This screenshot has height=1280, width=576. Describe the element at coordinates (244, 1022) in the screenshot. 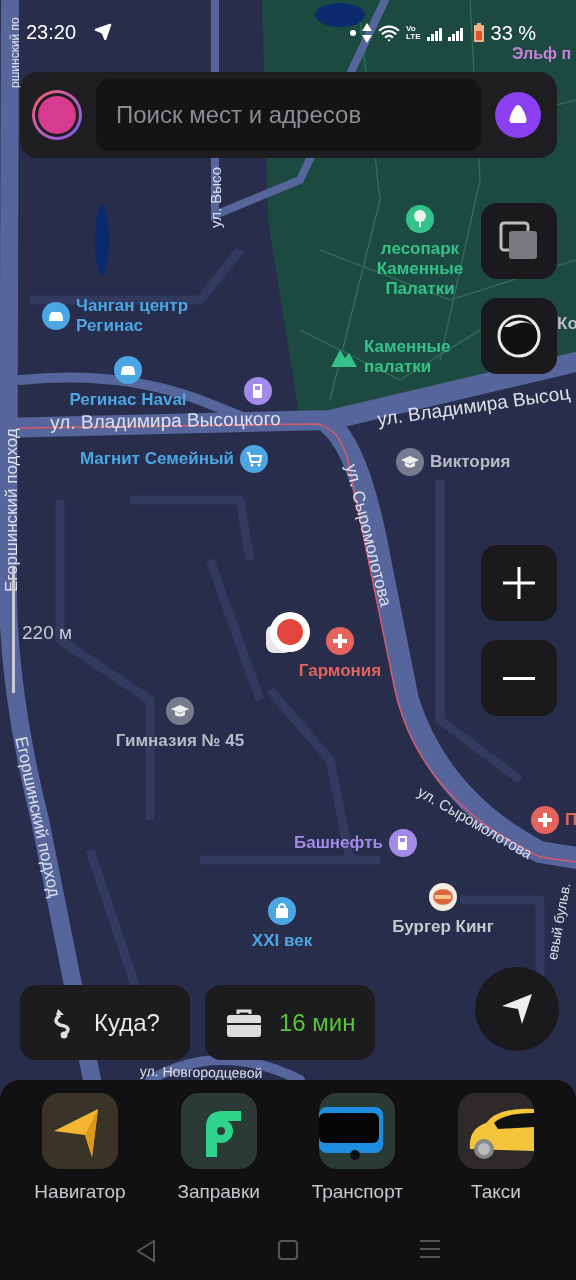

I see `briefcase-icon` at that location.